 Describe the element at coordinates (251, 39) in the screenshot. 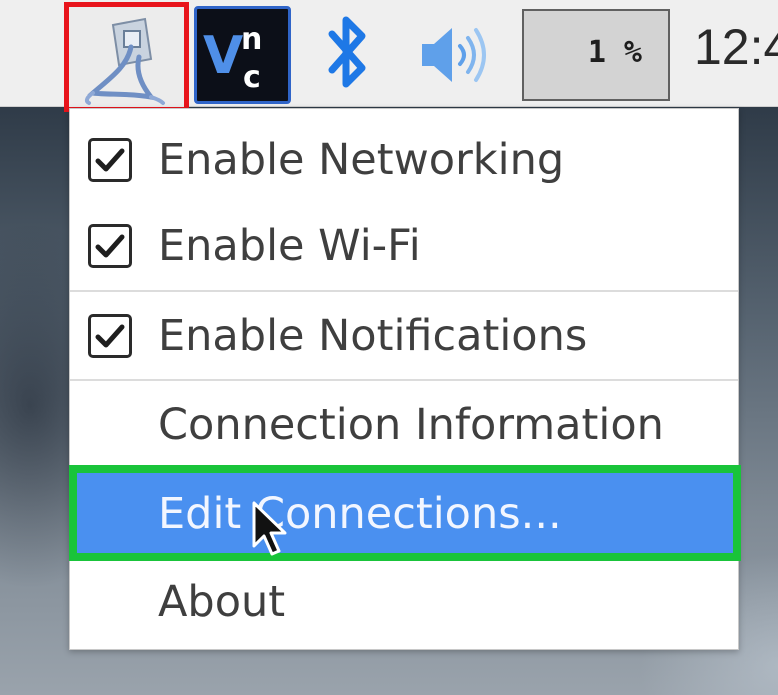

I see `svg-text: n` at that location.